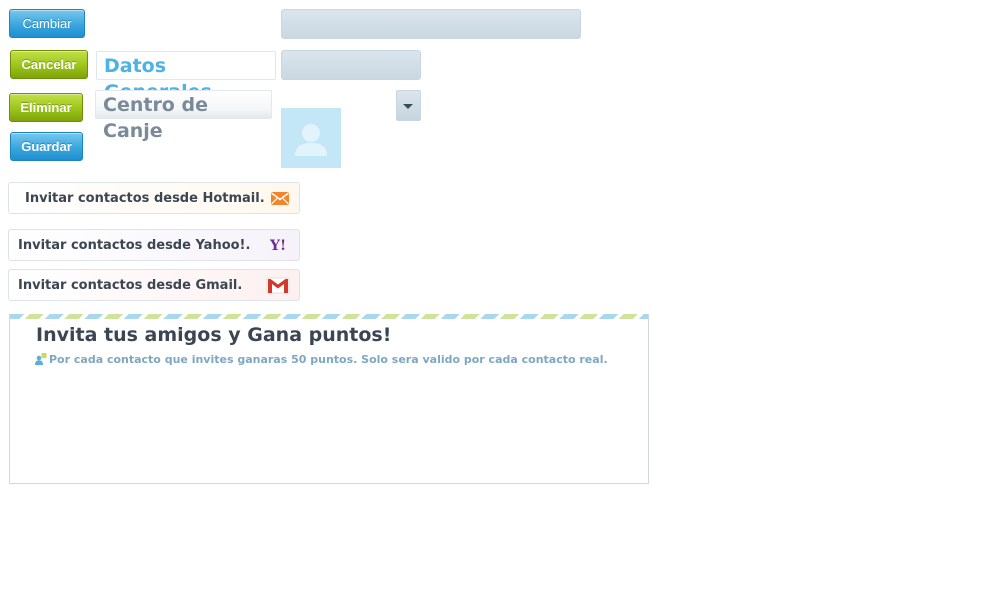 The width and height of the screenshot is (1000, 600). Describe the element at coordinates (431, 24) in the screenshot. I see `wide-input` at that location.